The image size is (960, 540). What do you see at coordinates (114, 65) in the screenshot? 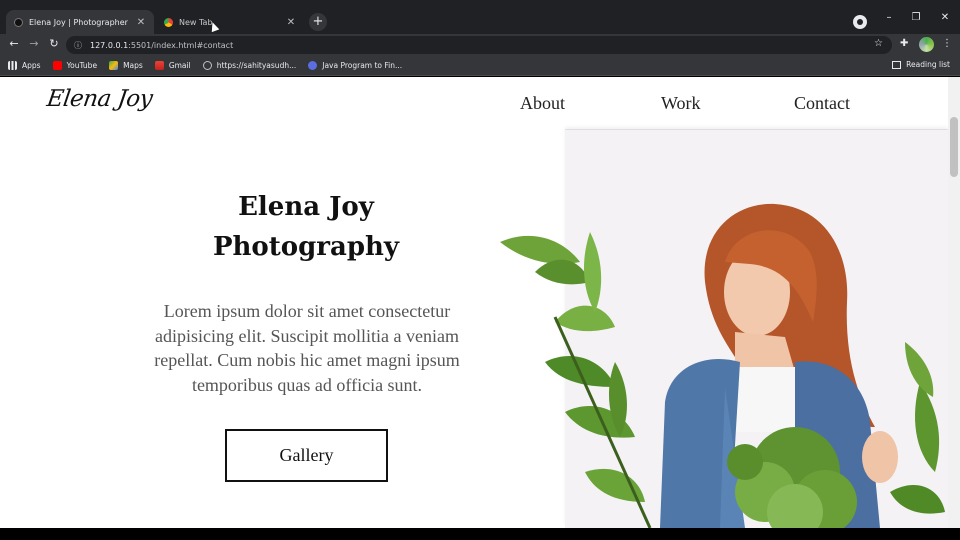
I see `maps-icon` at bounding box center [114, 65].